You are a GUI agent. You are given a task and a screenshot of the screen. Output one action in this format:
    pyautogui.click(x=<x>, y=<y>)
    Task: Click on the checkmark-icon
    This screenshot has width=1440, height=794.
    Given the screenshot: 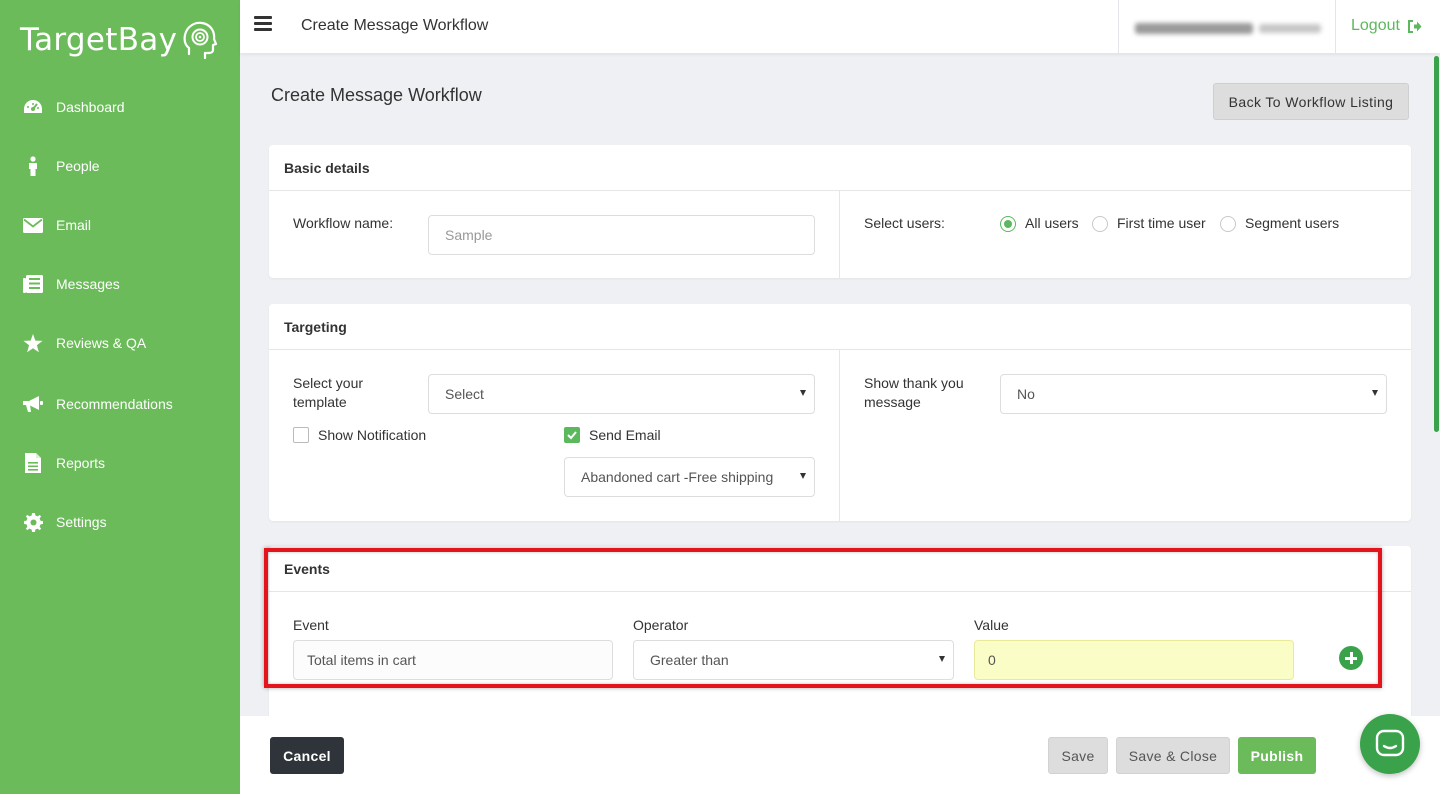 What is the action you would take?
    pyautogui.click(x=572, y=435)
    